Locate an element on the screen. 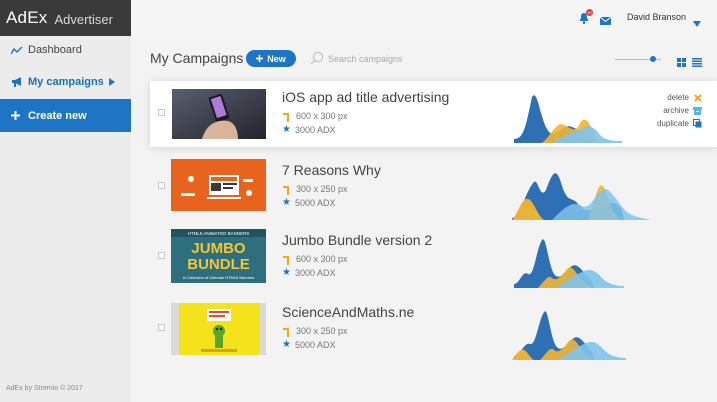  sidebar-item-create-new: Create new is located at coordinates (65, 115).